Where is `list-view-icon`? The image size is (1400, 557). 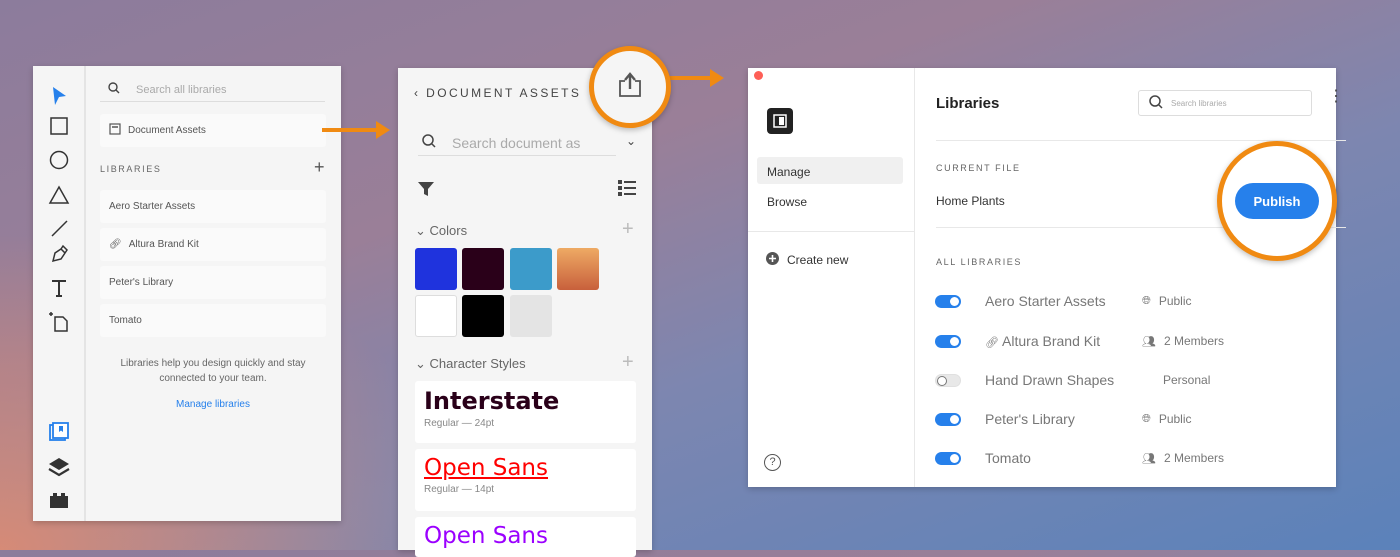
list-view-icon is located at coordinates (627, 190).